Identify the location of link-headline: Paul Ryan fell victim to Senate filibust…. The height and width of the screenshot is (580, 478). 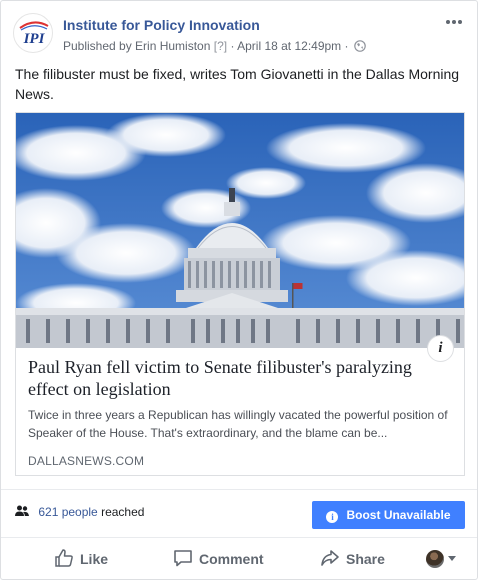
(238, 378).